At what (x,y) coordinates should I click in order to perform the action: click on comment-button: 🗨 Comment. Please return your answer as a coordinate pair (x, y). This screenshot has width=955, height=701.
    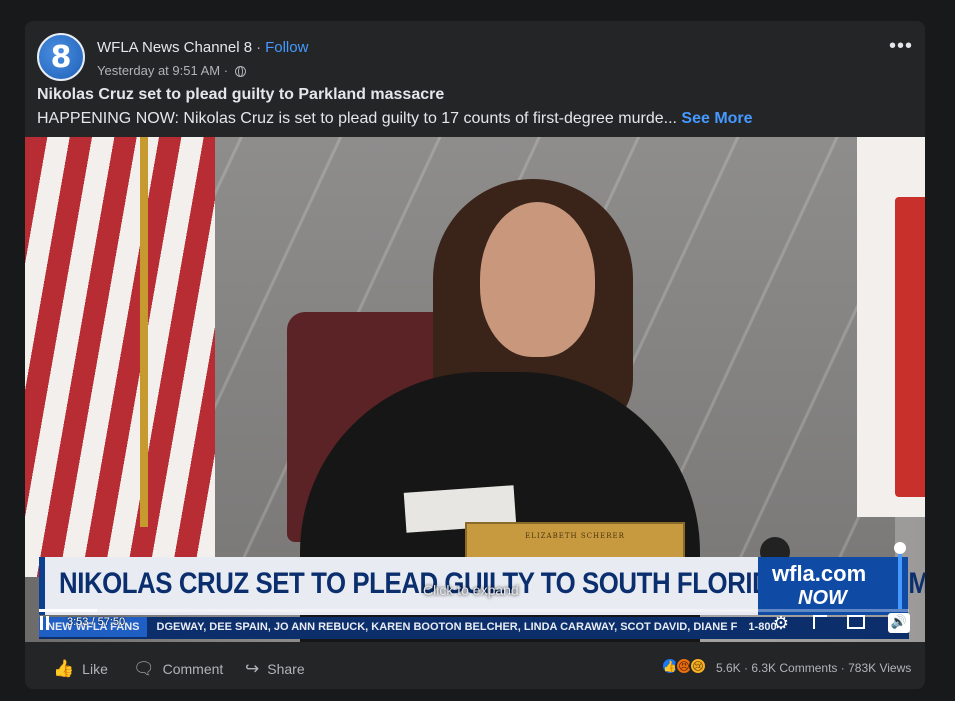
    Looking at the image, I should click on (178, 669).